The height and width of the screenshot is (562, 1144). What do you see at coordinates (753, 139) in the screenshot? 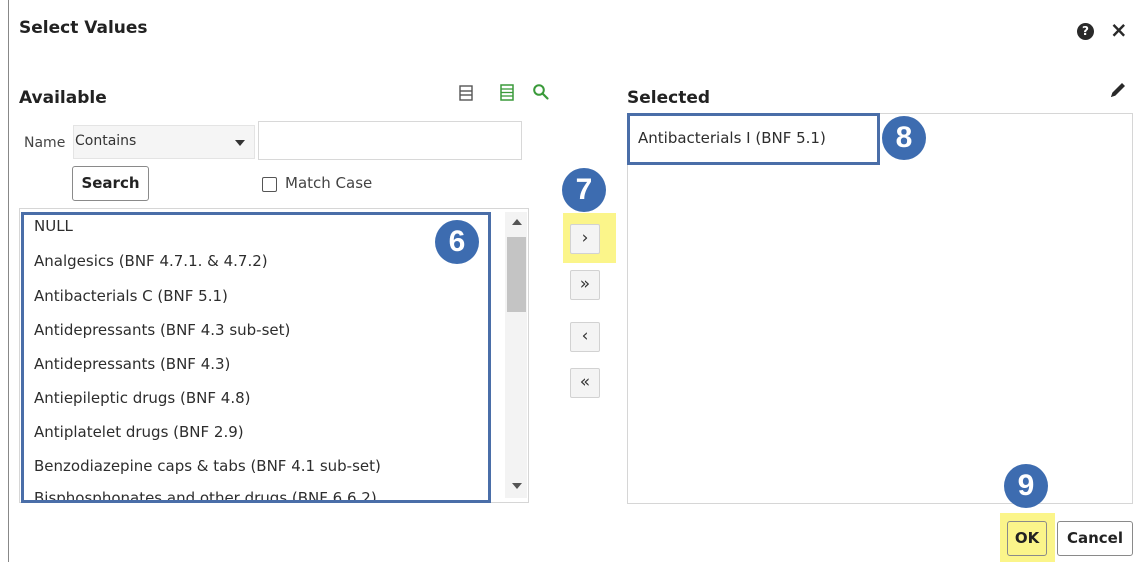
I see `selected-item-highlight` at bounding box center [753, 139].